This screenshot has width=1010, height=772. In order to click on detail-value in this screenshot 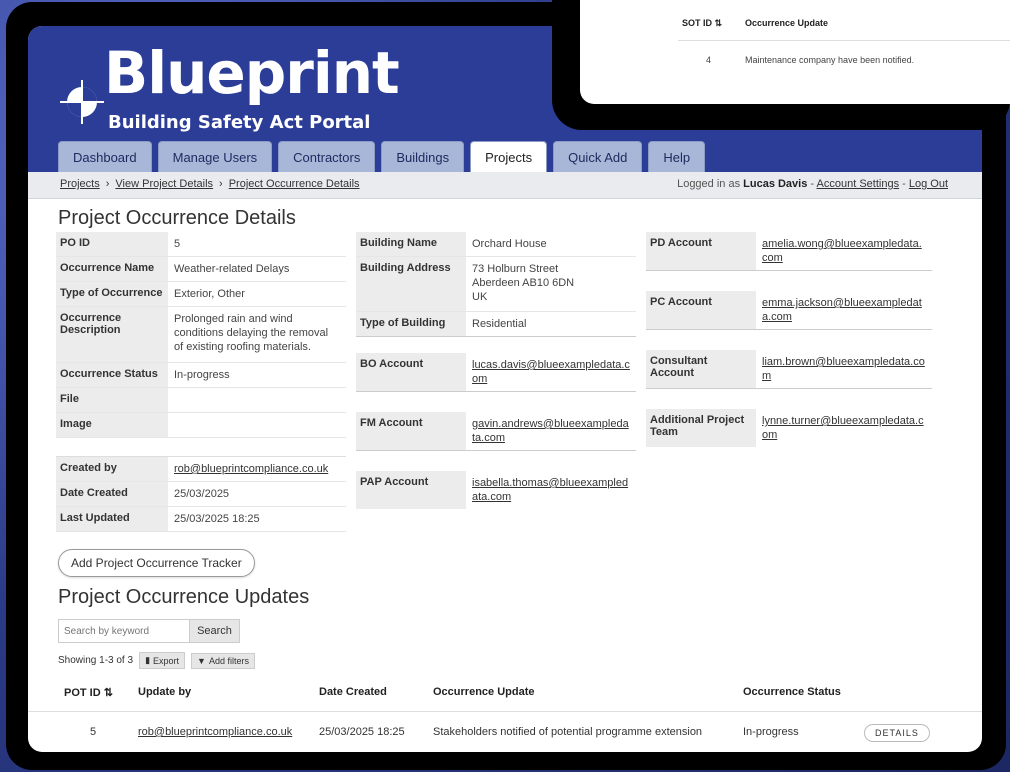, I will do `click(257, 400)`.